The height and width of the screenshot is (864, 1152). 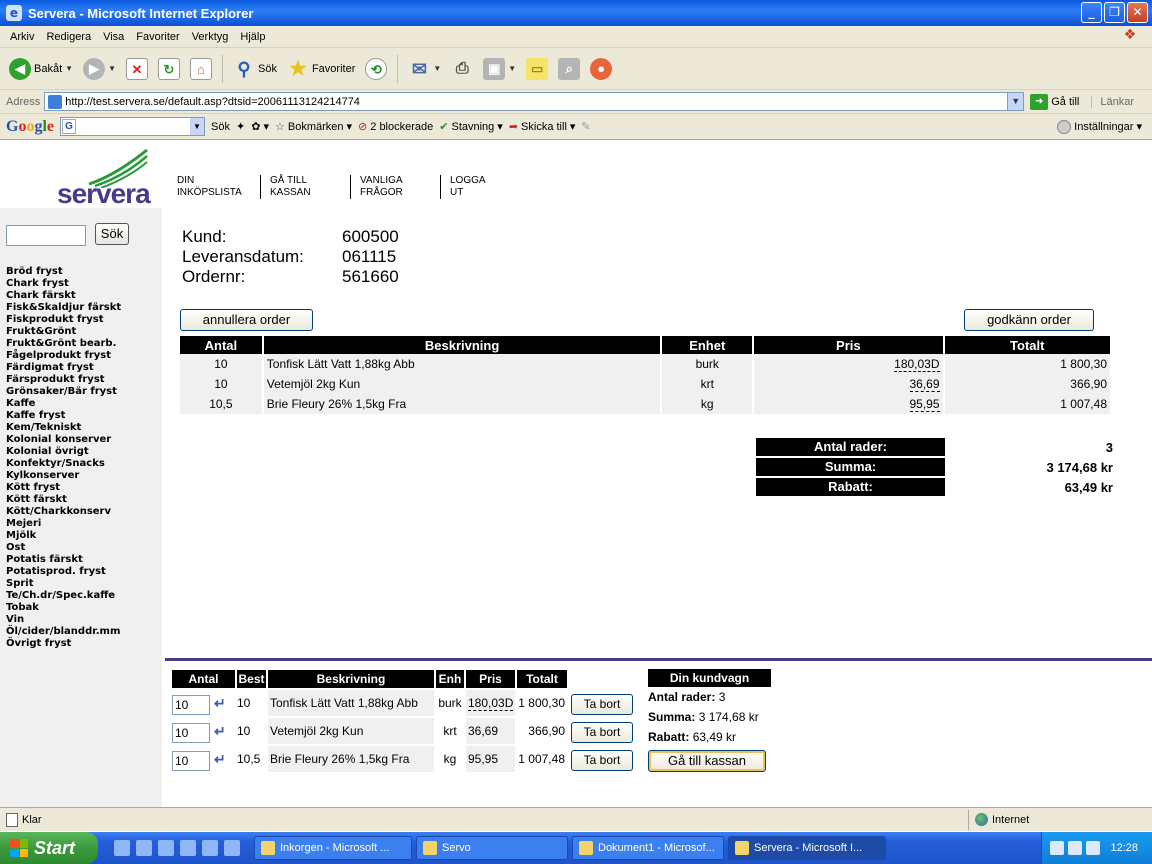 I want to click on search-button: ⚲ Sök, so click(x=255, y=69).